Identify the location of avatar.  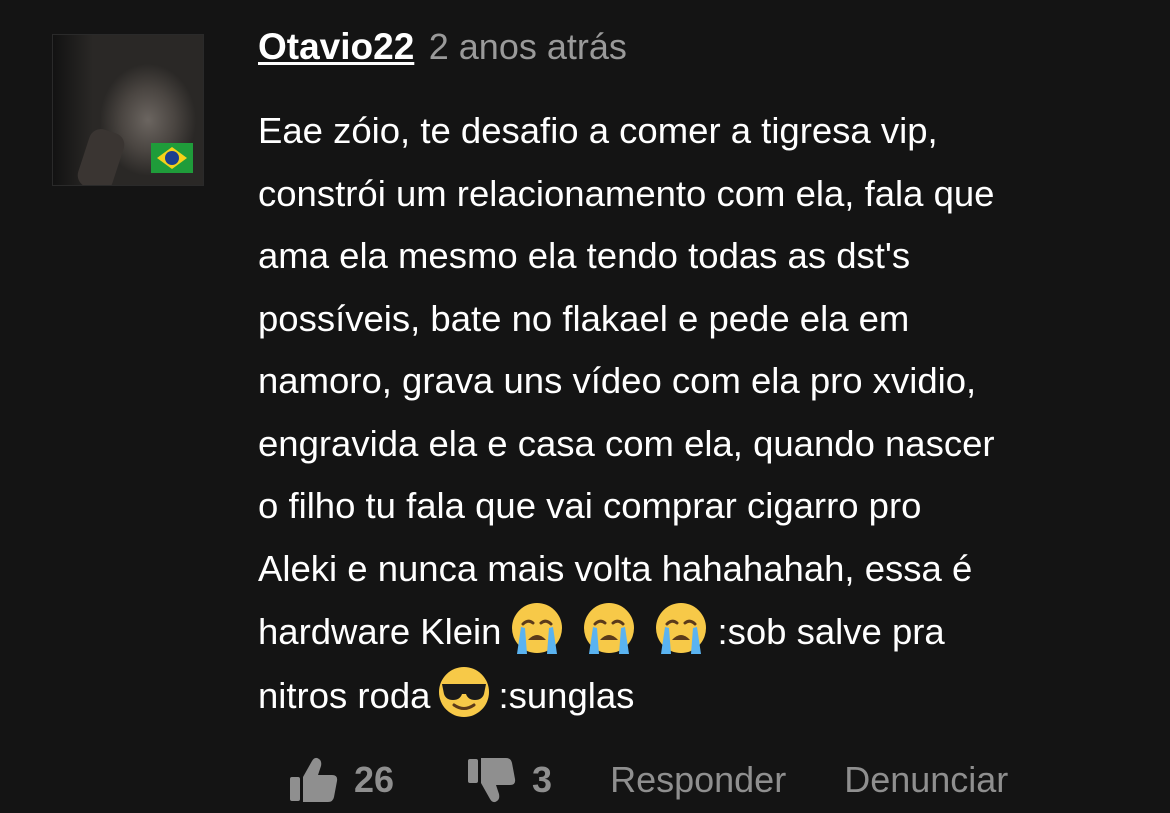
(128, 110).